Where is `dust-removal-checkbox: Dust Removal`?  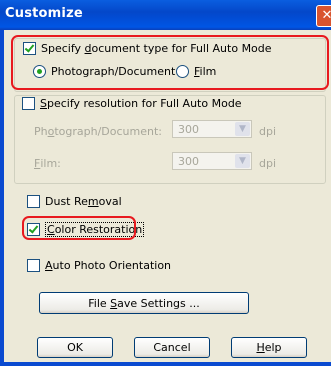 dust-removal-checkbox: Dust Removal is located at coordinates (74, 201).